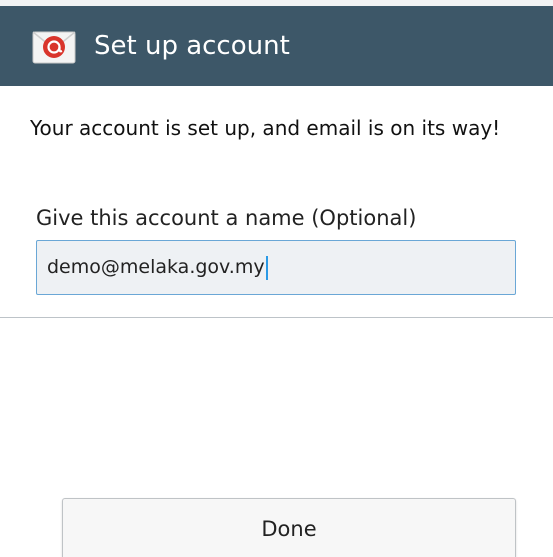  What do you see at coordinates (276, 317) in the screenshot?
I see `section-divider` at bounding box center [276, 317].